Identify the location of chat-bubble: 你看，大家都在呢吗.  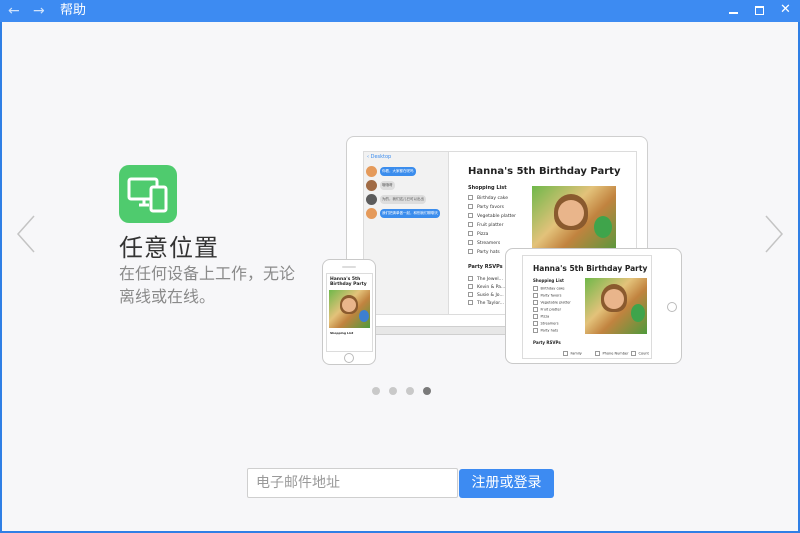
(398, 171).